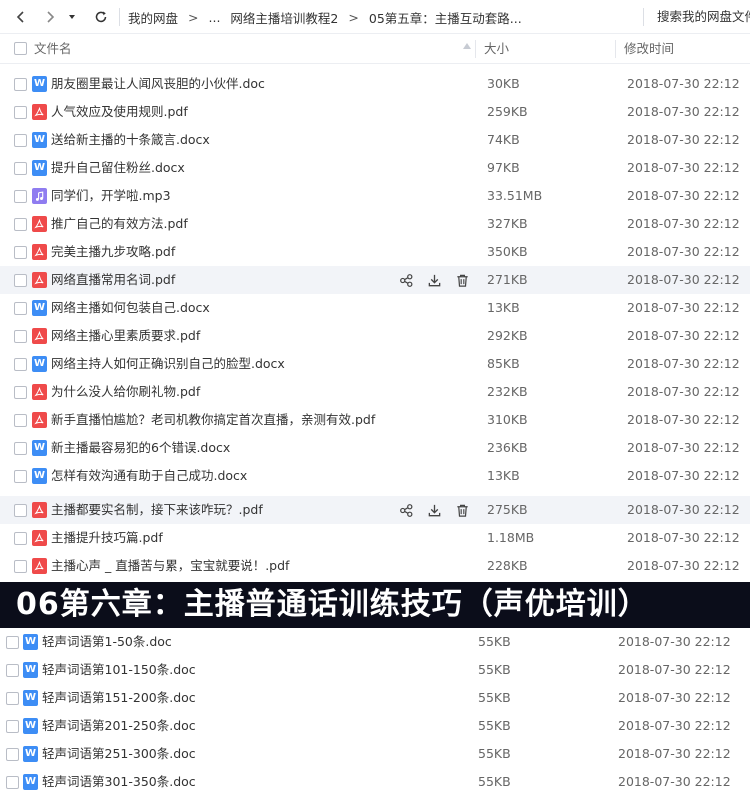 This screenshot has width=750, height=800. Describe the element at coordinates (113, 252) in the screenshot. I see `file-name: 完美主播九步攻略.pdf` at that location.